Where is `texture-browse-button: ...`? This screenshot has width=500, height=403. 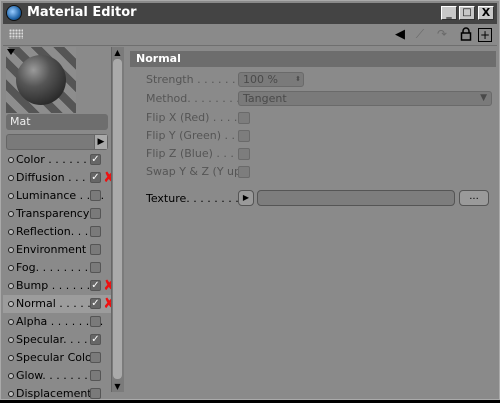 texture-browse-button: ... is located at coordinates (474, 198).